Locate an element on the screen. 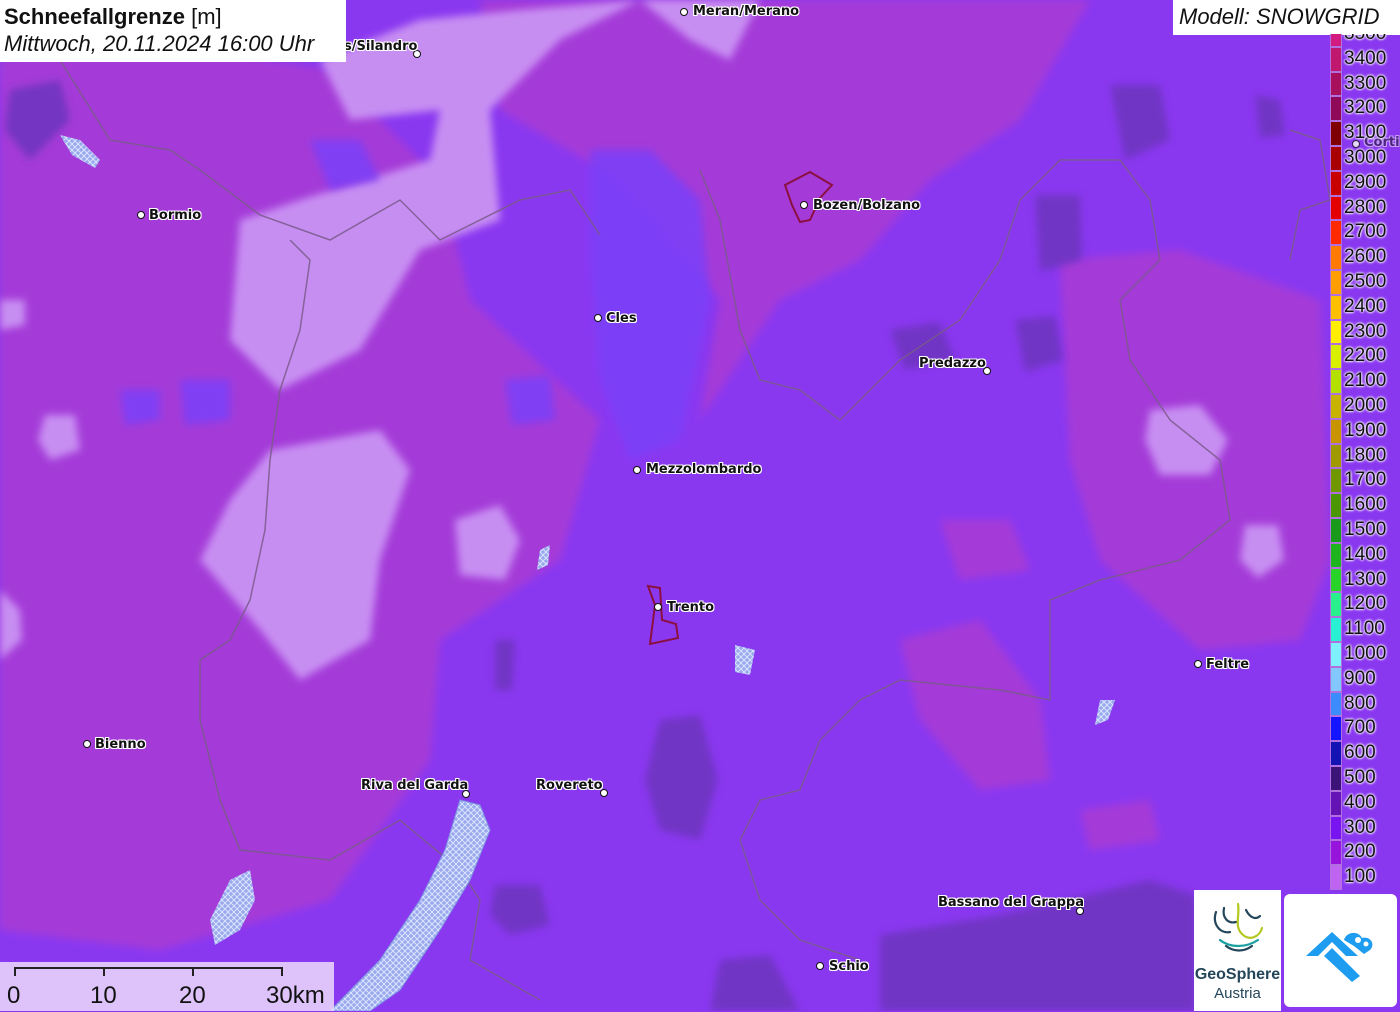  legend-label: 3300 is located at coordinates (1365, 83).